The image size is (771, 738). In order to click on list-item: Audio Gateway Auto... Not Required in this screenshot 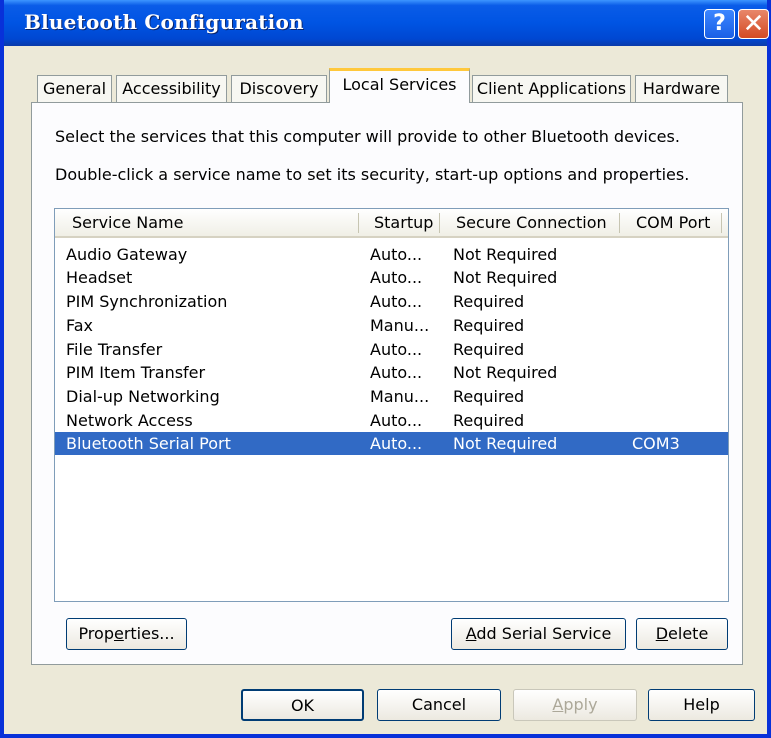, I will do `click(391, 254)`.